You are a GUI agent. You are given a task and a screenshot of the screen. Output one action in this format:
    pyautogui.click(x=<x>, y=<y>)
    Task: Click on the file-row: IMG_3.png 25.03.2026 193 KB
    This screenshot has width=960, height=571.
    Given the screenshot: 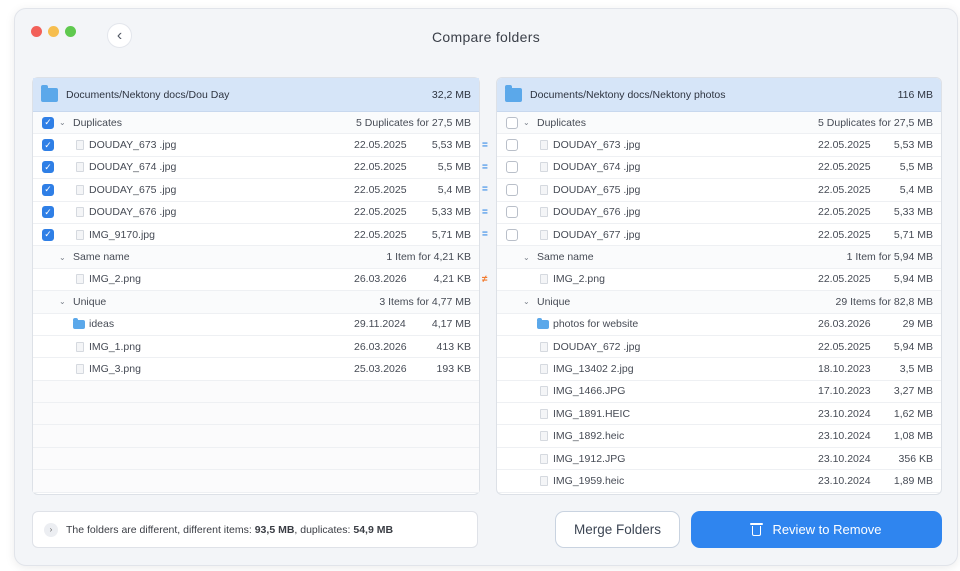 What is the action you would take?
    pyautogui.click(x=256, y=369)
    